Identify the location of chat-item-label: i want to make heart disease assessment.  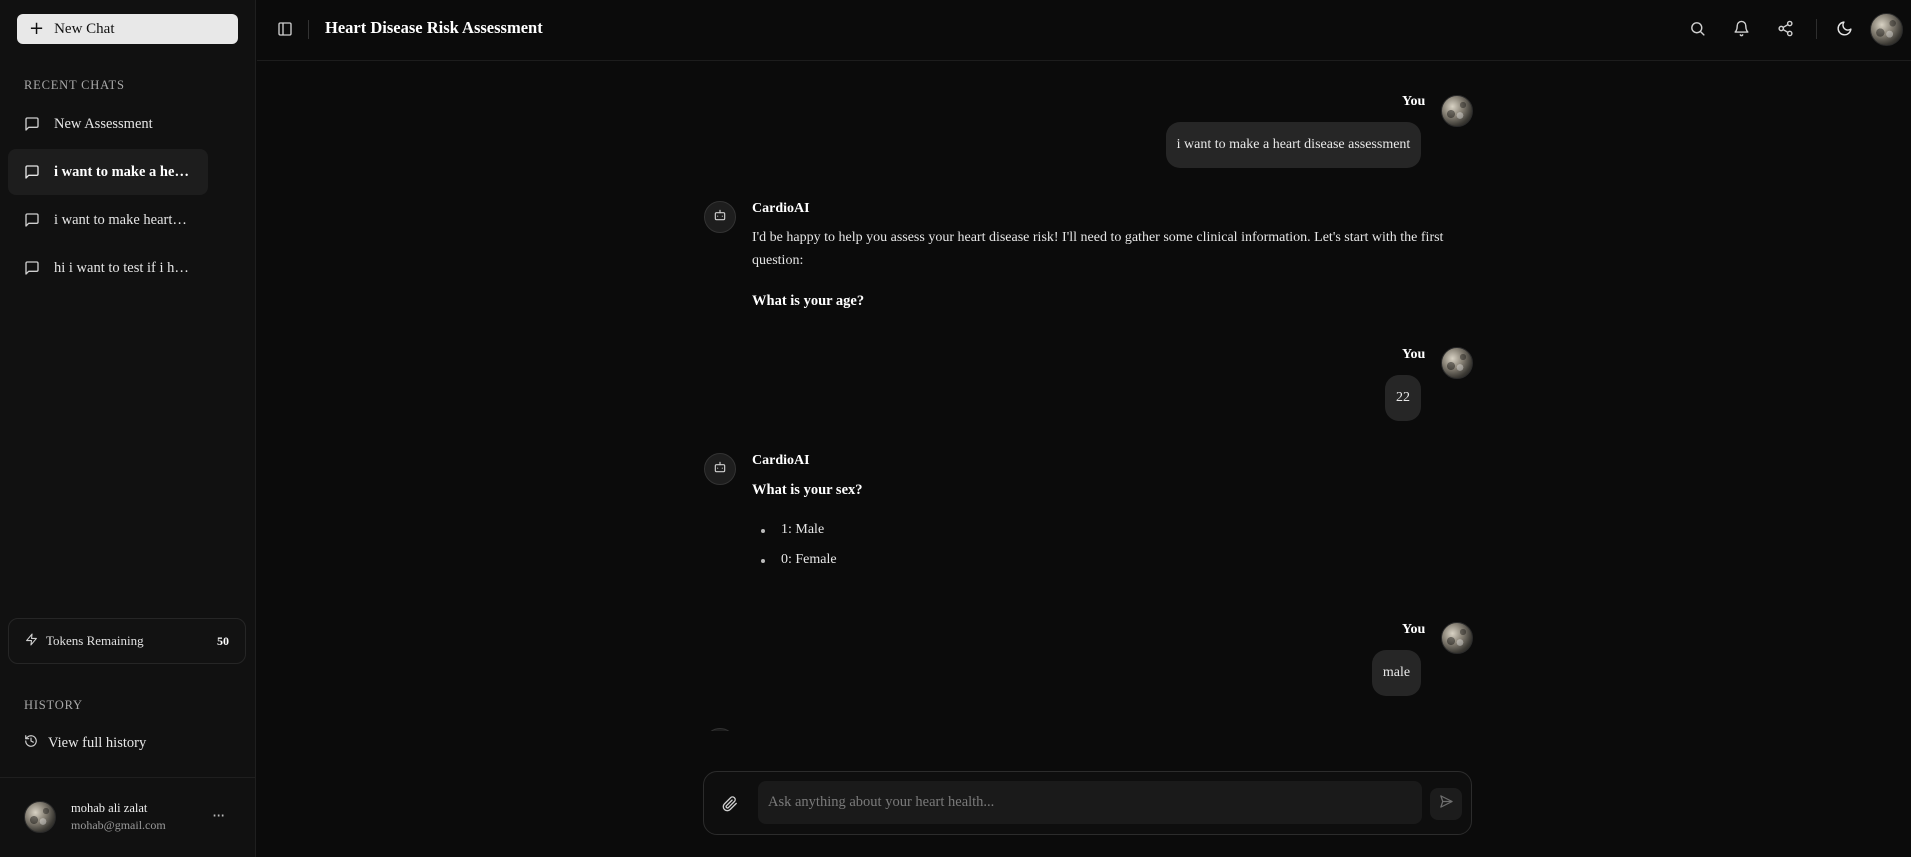
(122, 219).